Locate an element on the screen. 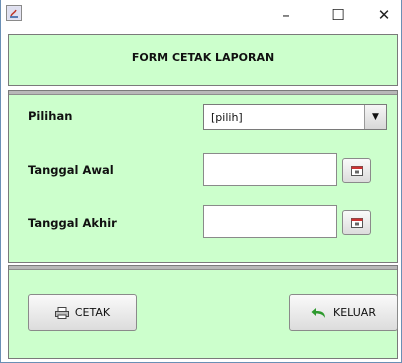 The height and width of the screenshot is (363, 402). pilihan-selected-value: [pilih] is located at coordinates (227, 117).